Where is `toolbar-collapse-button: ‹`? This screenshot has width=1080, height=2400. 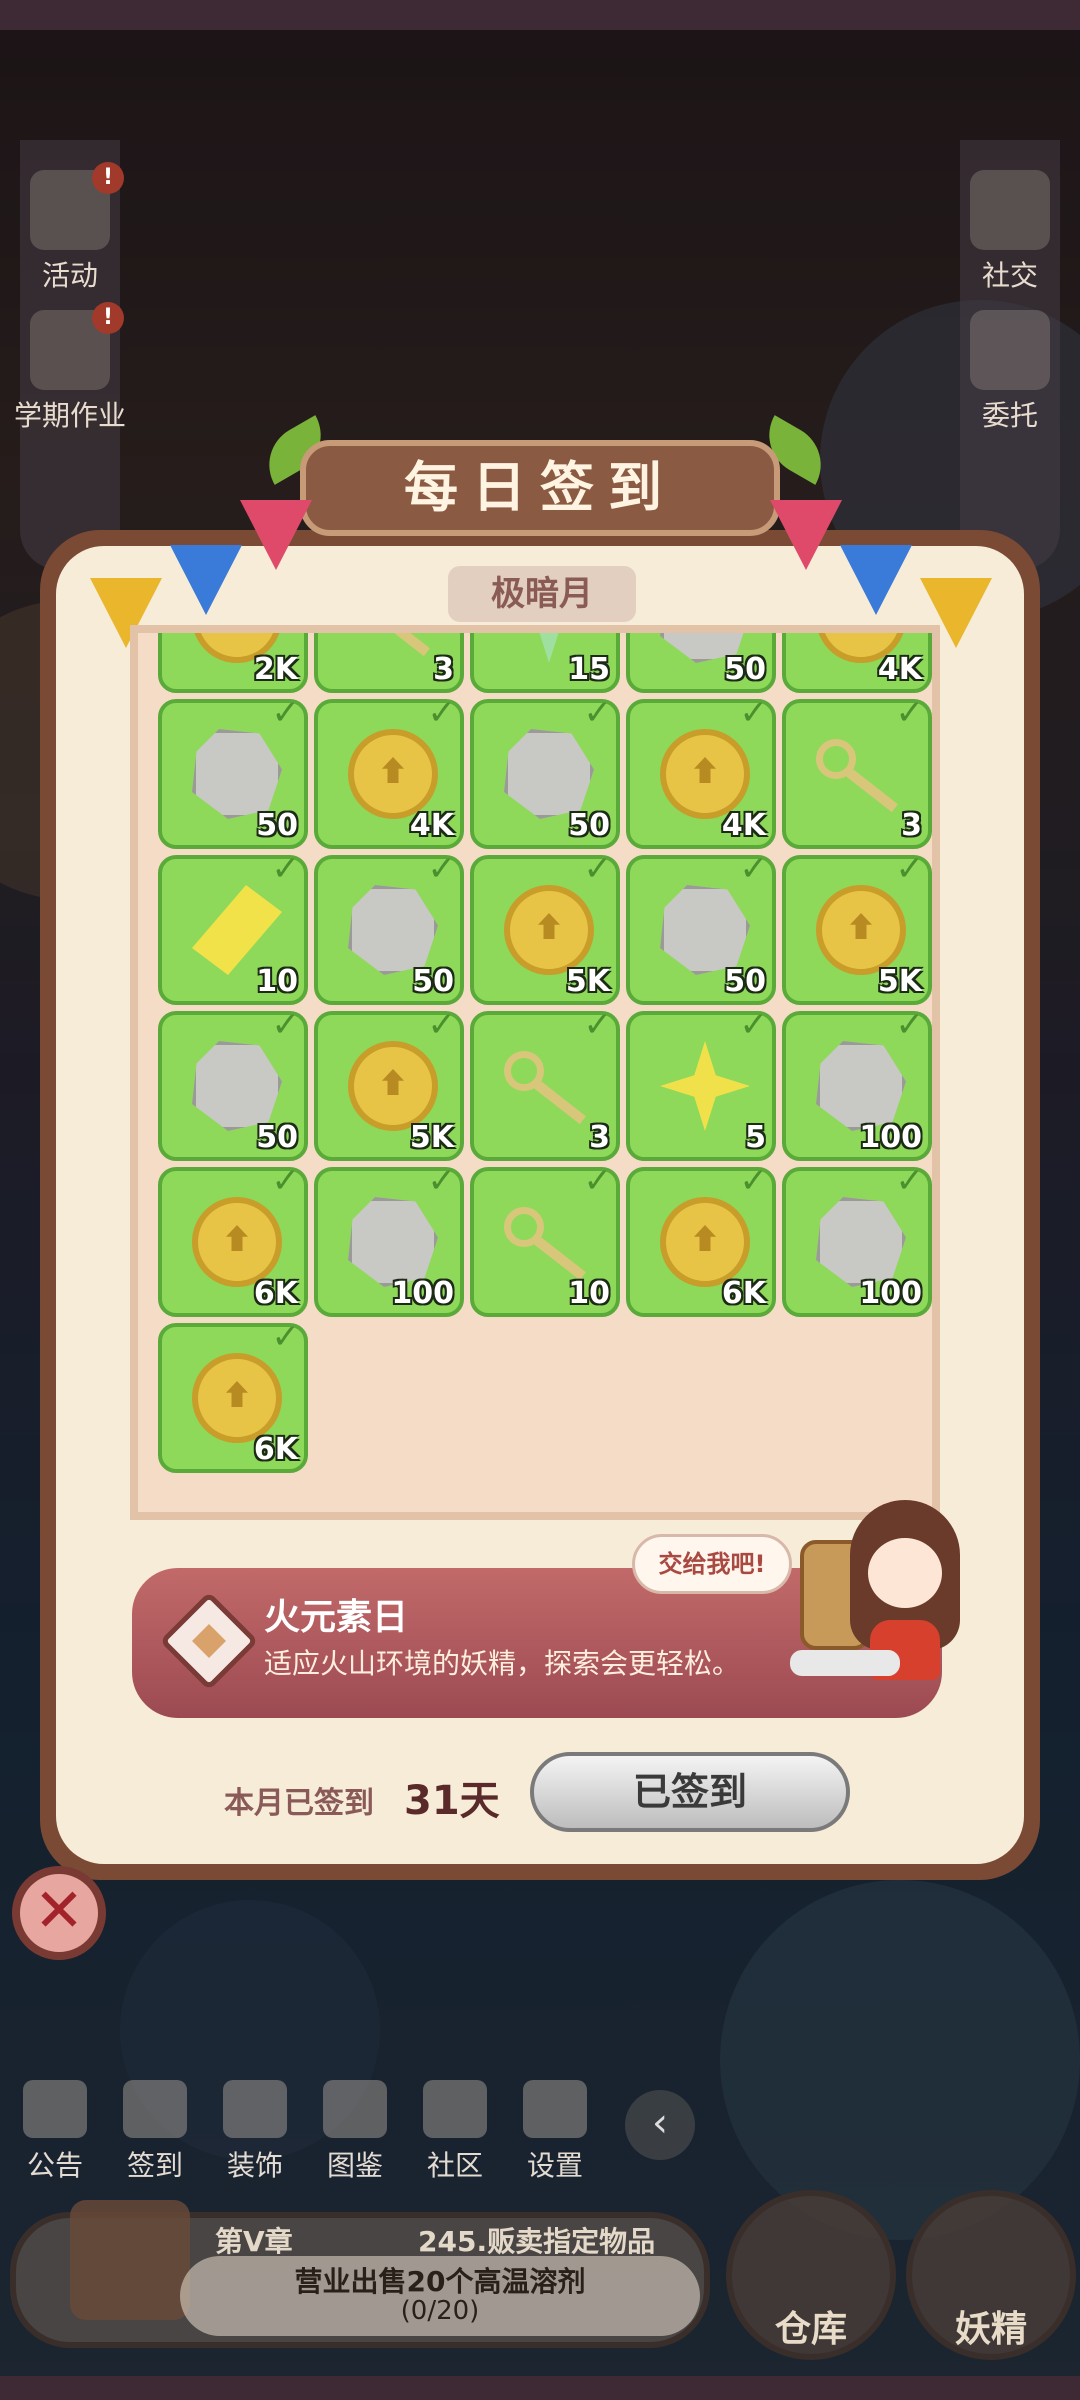
toolbar-collapse-button: ‹ is located at coordinates (660, 2125).